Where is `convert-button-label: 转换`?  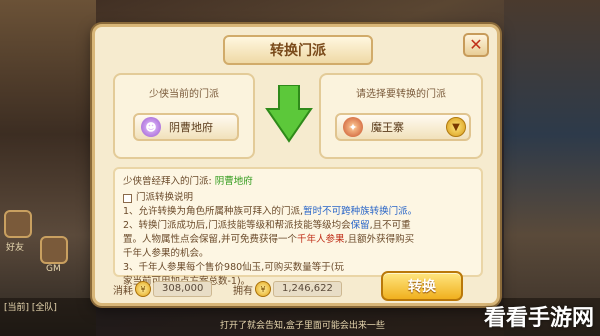
convert-button-label: 转换 is located at coordinates (422, 287).